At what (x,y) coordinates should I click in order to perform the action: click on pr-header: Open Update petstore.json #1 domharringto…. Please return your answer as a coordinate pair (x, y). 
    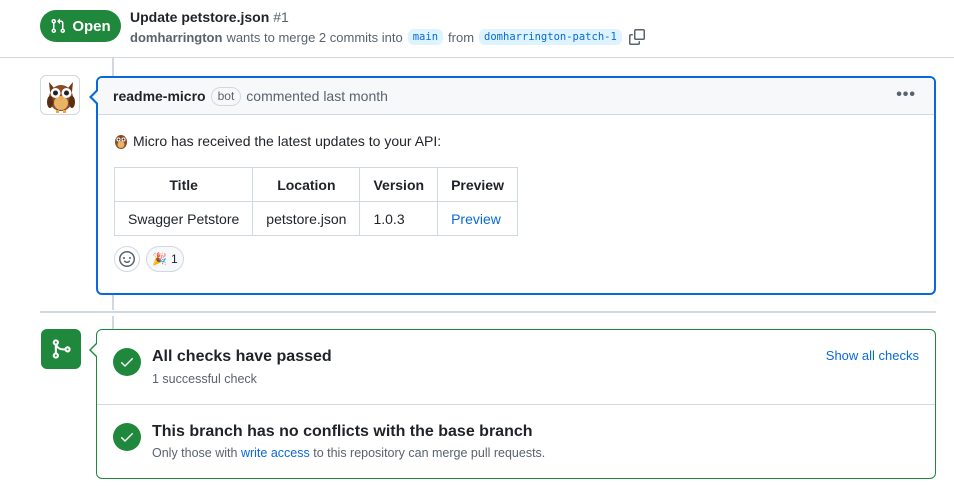
    Looking at the image, I should click on (477, 29).